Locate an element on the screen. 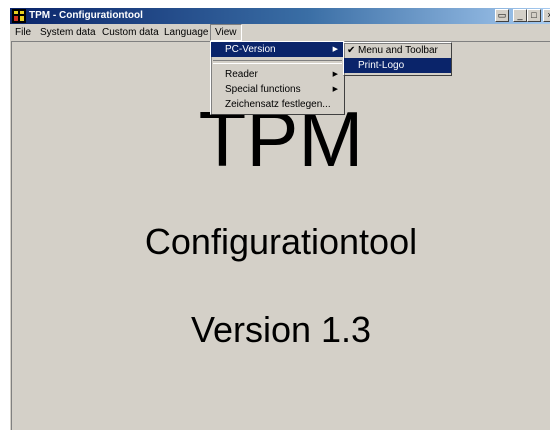 The height and width of the screenshot is (430, 550). close-button: × is located at coordinates (546, 15).